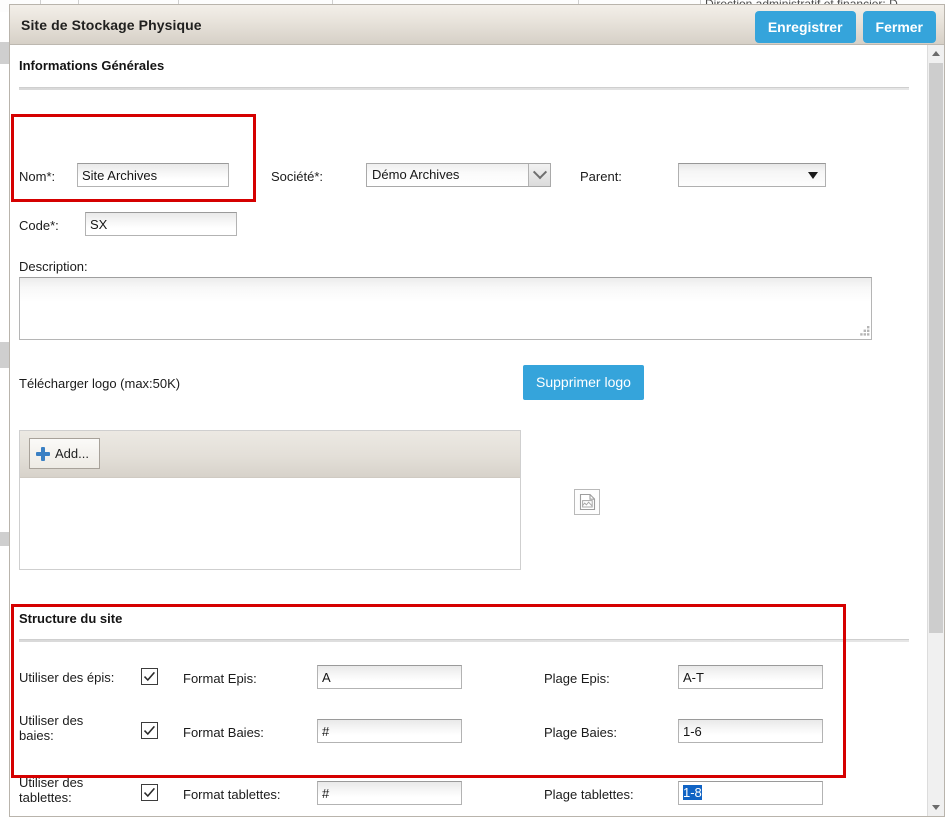 This screenshot has height=817, width=945. What do you see at coordinates (464, 640) in the screenshot?
I see `section-divider-structure` at bounding box center [464, 640].